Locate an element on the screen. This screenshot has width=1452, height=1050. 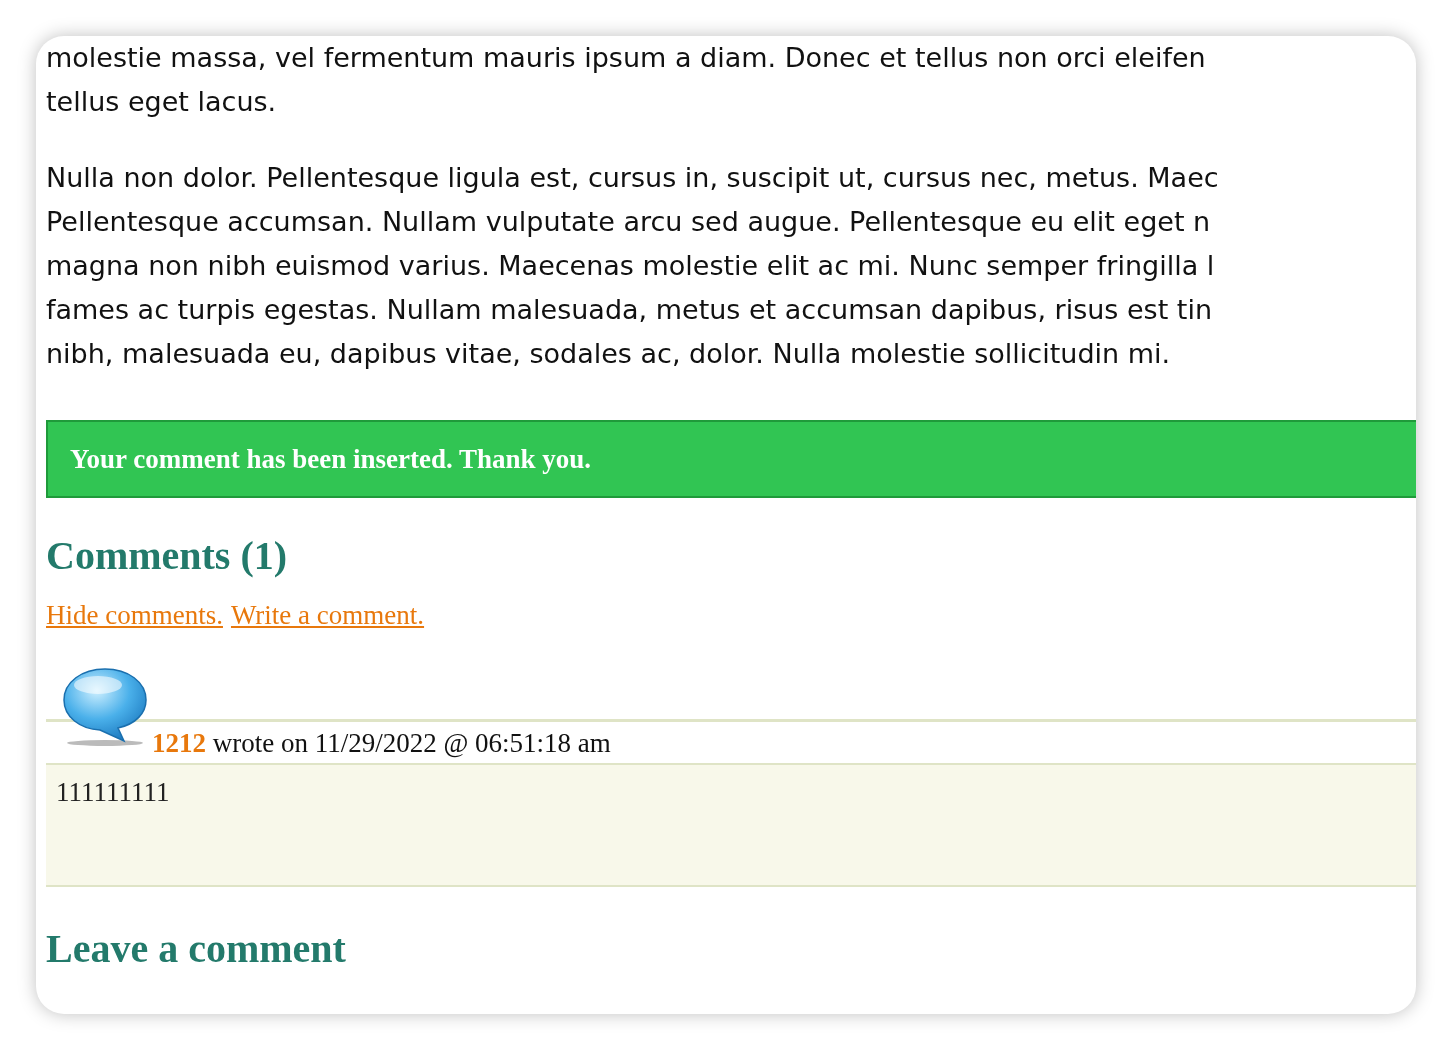
comment-meta: 1212 wrote on 11/29/2022 @ 06:51:18 am is located at coordinates (381, 743).